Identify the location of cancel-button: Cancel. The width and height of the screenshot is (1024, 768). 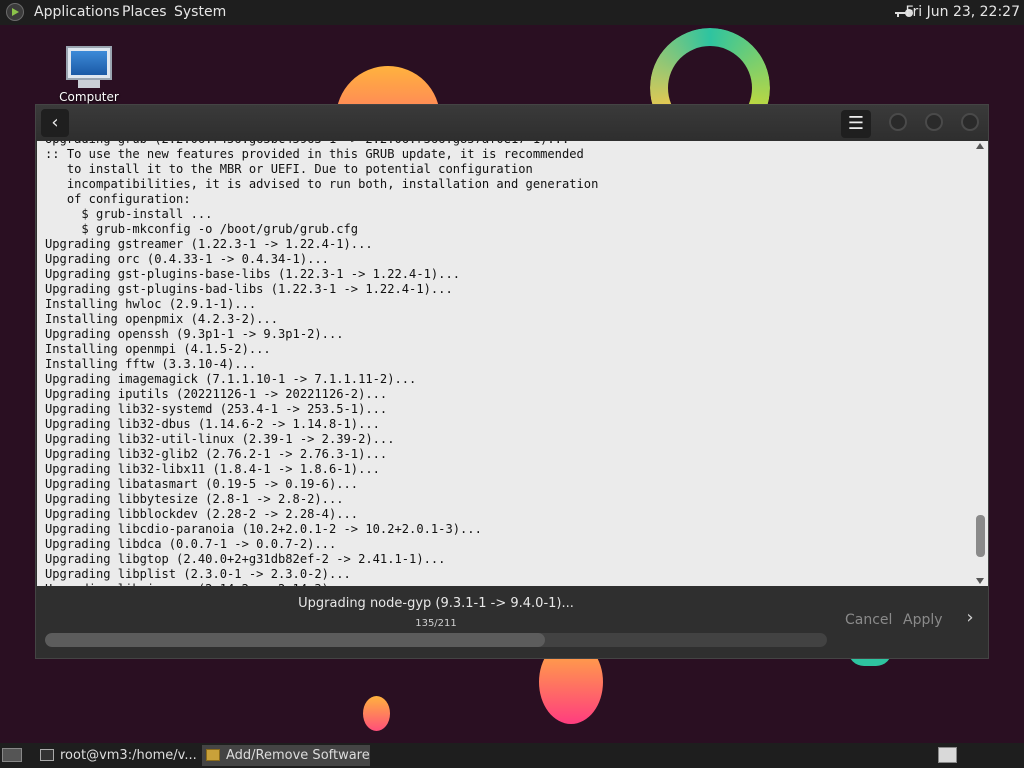
(868, 620).